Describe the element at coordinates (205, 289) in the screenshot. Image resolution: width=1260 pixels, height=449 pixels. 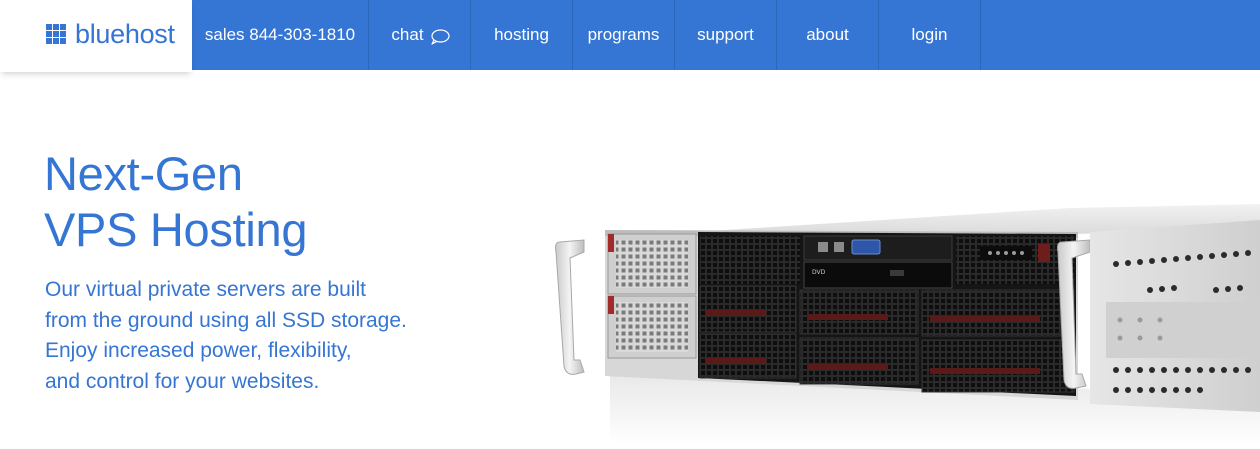
I see `hero-description-line-1: Our virtual private servers are built` at that location.